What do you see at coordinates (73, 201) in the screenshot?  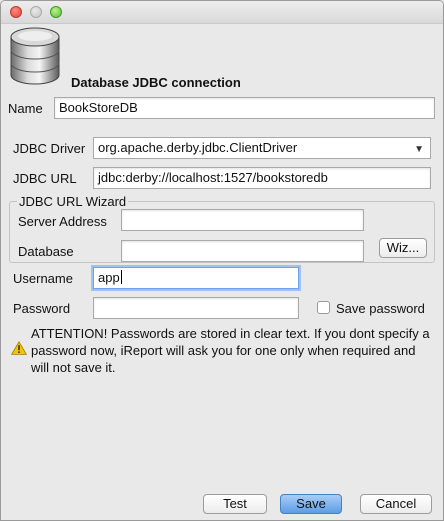 I see `jdbc-url-wizard-legend: JDBC URL Wizard` at bounding box center [73, 201].